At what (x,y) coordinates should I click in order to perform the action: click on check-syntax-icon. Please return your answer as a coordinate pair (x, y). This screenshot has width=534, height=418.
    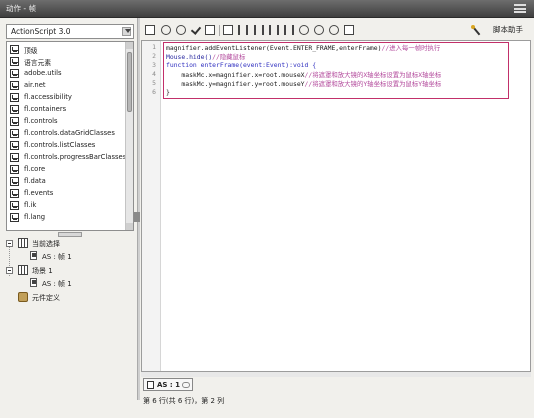
    Looking at the image, I should click on (196, 30).